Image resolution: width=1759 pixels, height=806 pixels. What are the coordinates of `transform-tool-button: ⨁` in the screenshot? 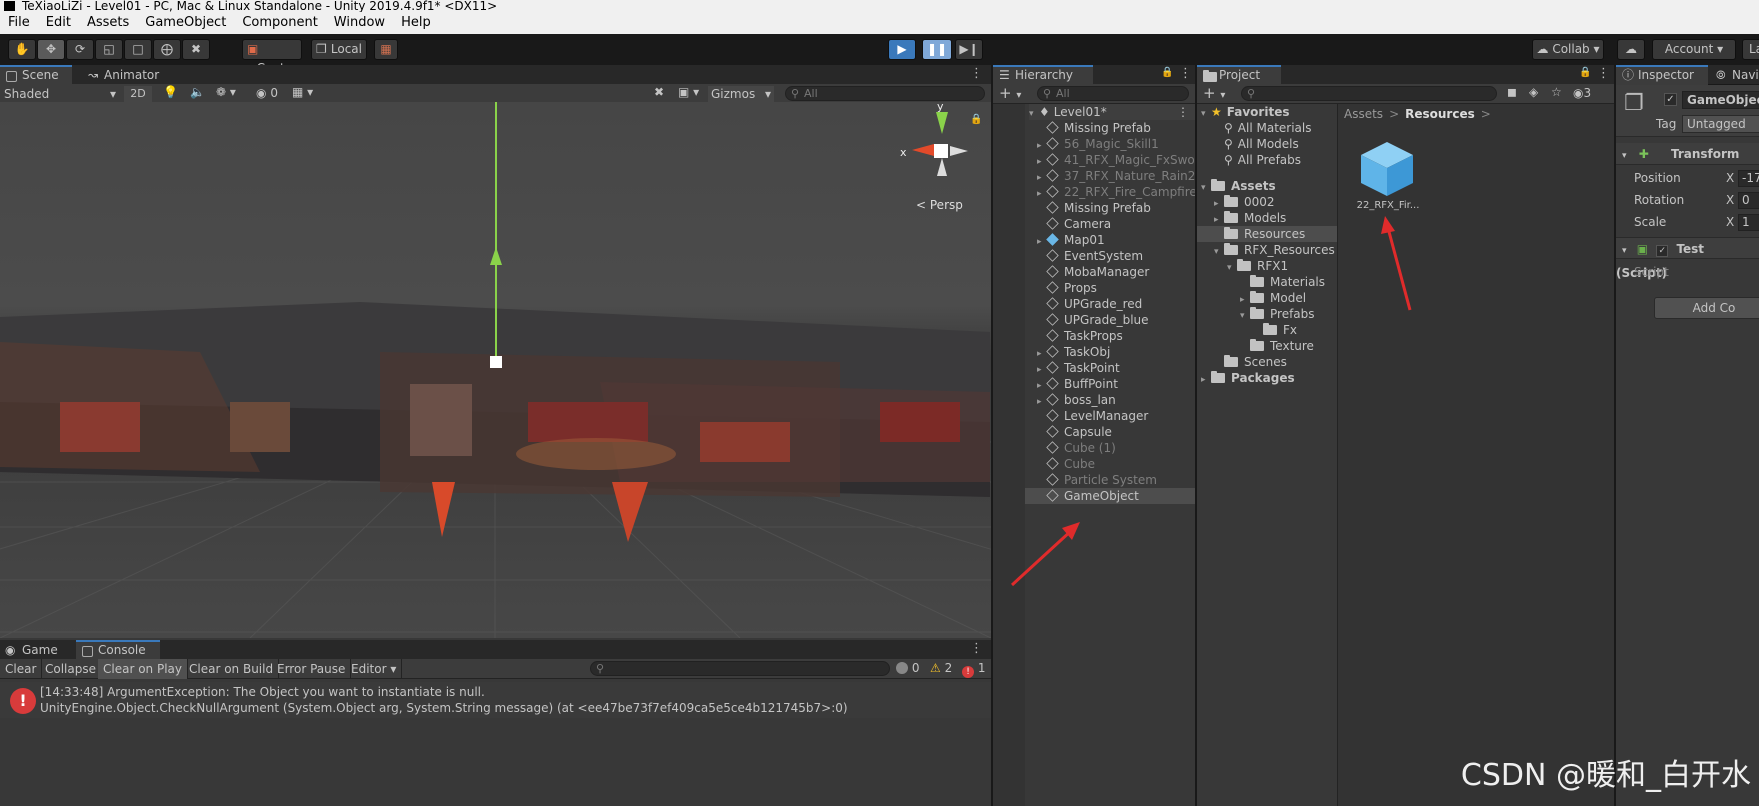 It's located at (167, 49).